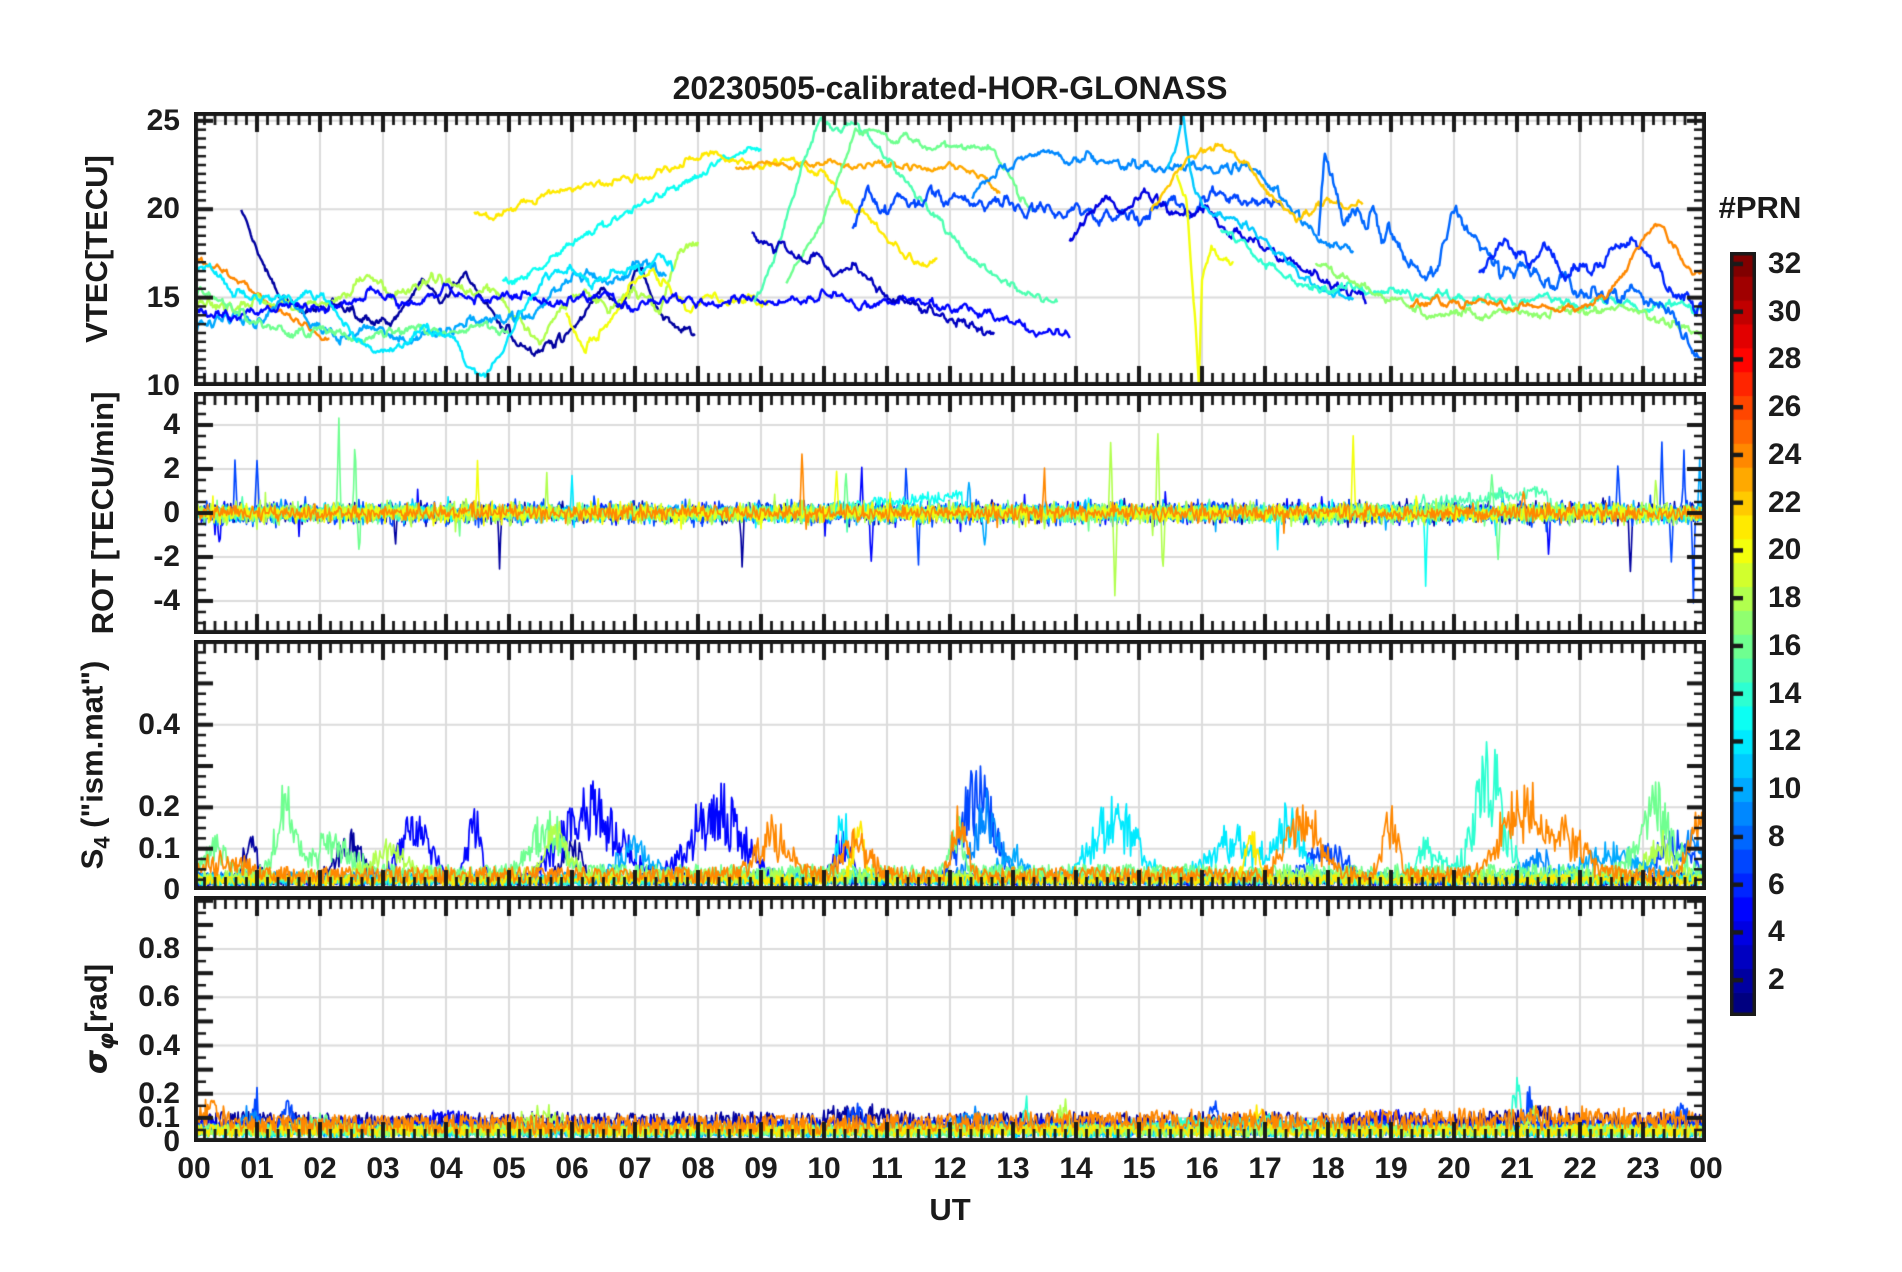 This screenshot has width=1902, height=1272. Describe the element at coordinates (1785, 741) in the screenshot. I see `colorbar-tick-label: 12` at that location.